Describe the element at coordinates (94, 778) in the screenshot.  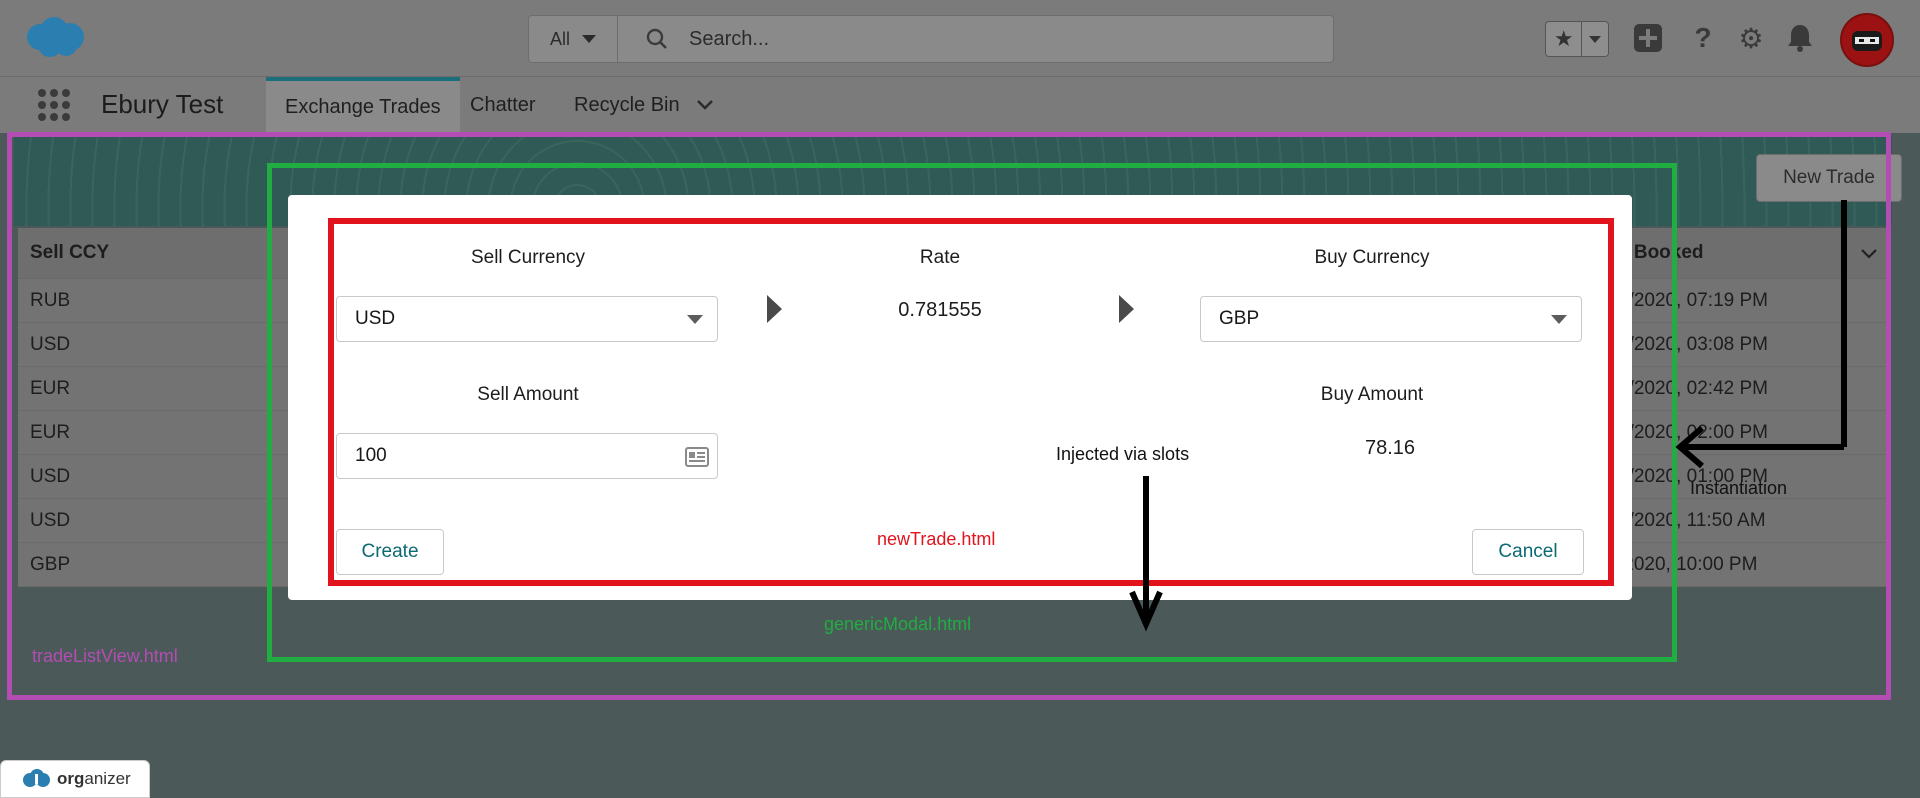
I see `organizer-label: organizer` at that location.